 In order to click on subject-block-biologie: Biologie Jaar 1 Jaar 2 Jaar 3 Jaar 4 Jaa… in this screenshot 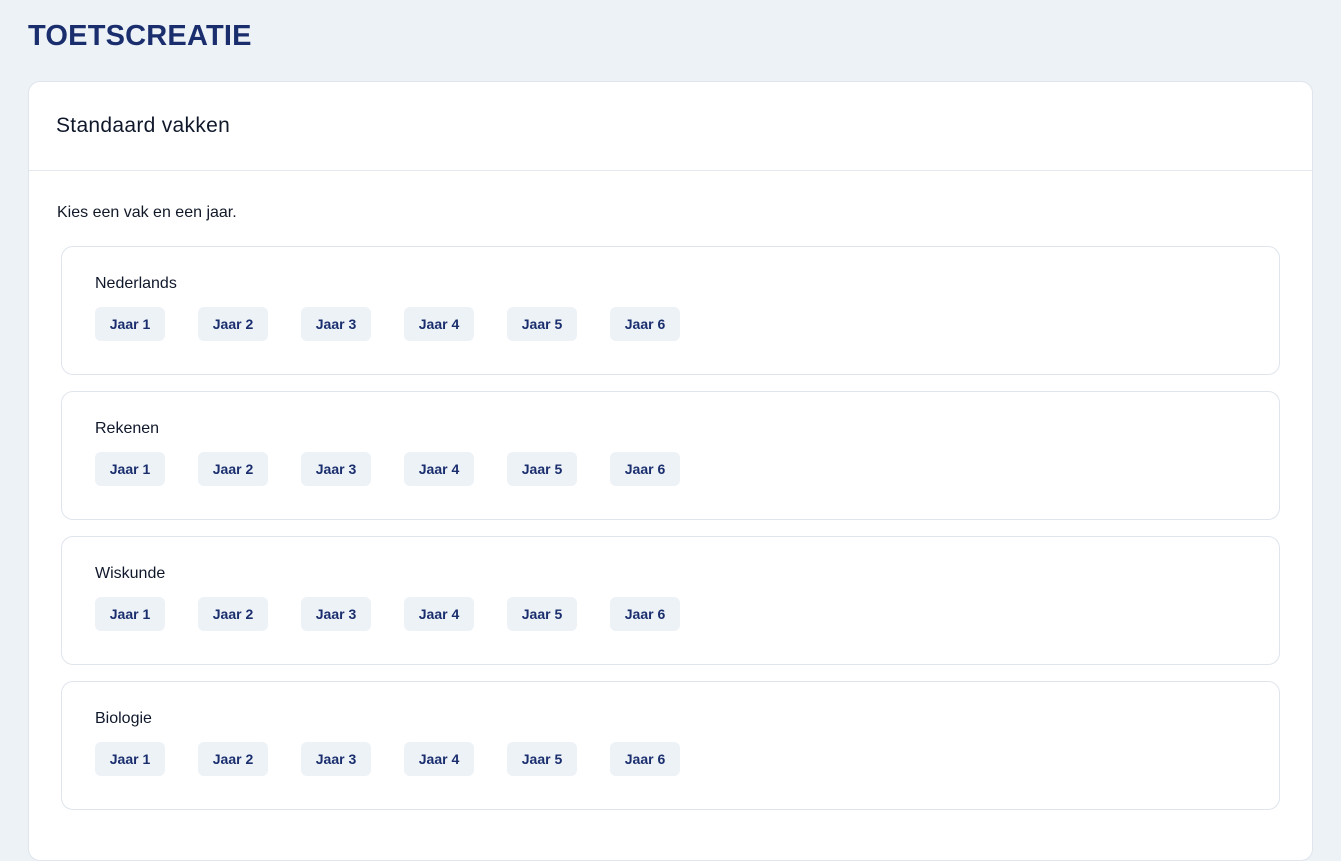, I will do `click(670, 745)`.